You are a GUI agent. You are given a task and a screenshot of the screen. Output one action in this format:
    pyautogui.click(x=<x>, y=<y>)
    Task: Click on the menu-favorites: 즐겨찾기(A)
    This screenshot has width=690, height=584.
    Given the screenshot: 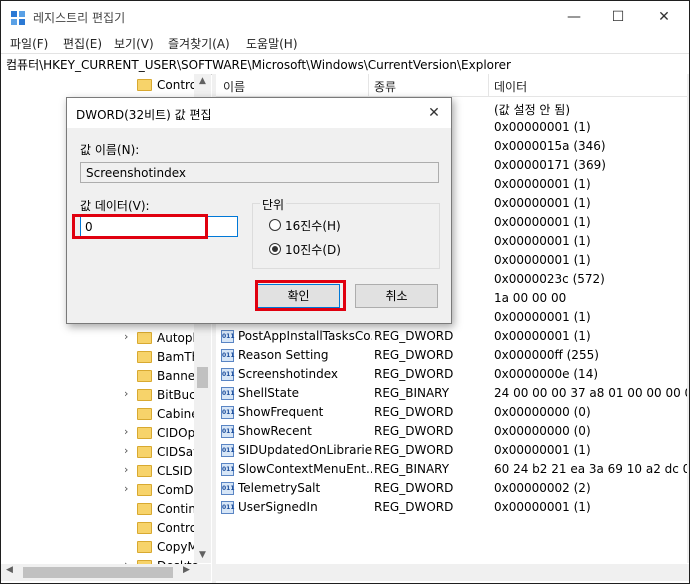 What is the action you would take?
    pyautogui.click(x=199, y=43)
    